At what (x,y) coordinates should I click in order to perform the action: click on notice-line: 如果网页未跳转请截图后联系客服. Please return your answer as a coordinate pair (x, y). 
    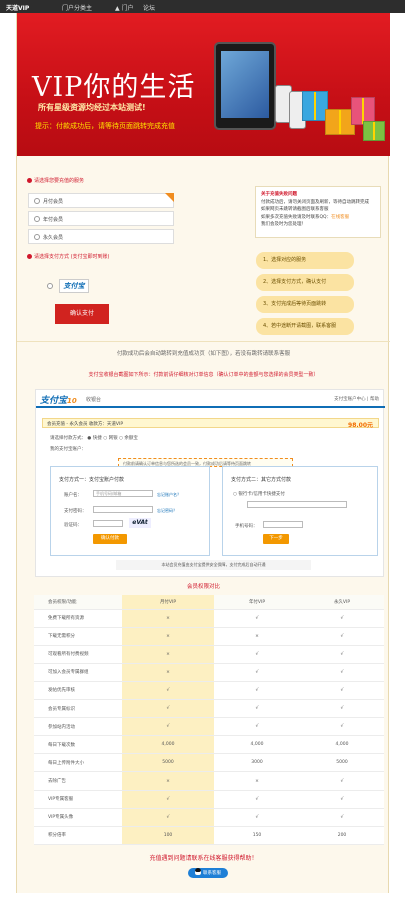
    Looking at the image, I should click on (295, 209).